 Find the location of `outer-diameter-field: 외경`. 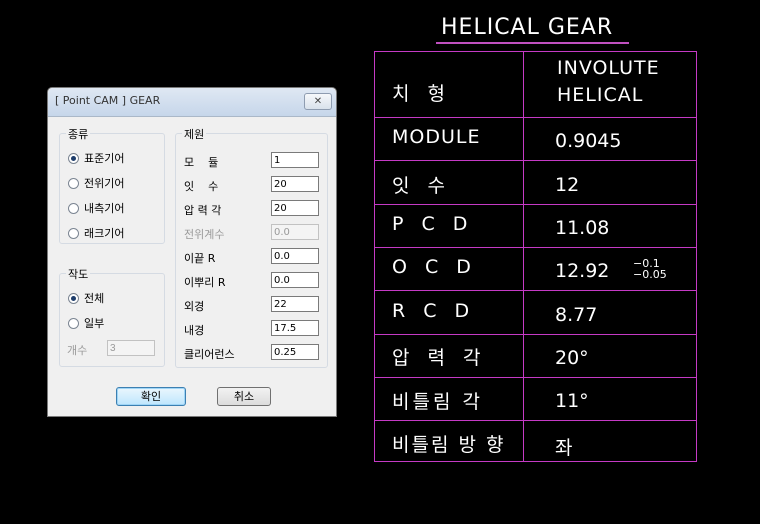

outer-diameter-field: 외경 is located at coordinates (254, 305).